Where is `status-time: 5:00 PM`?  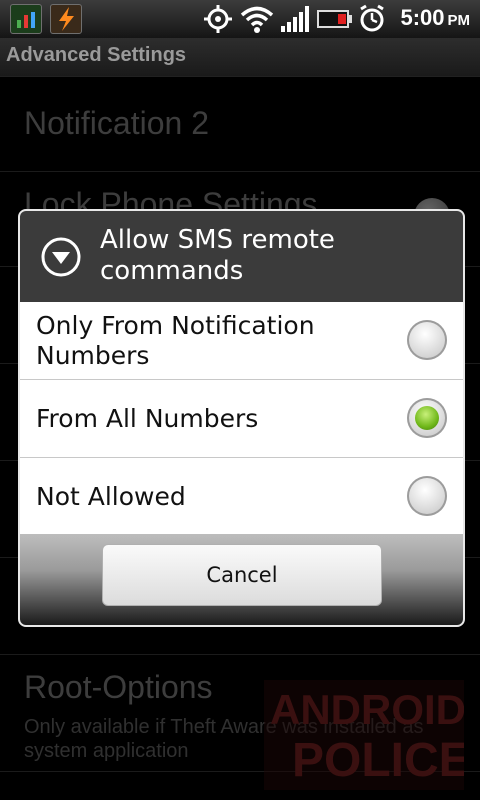 status-time: 5:00 PM is located at coordinates (435, 17).